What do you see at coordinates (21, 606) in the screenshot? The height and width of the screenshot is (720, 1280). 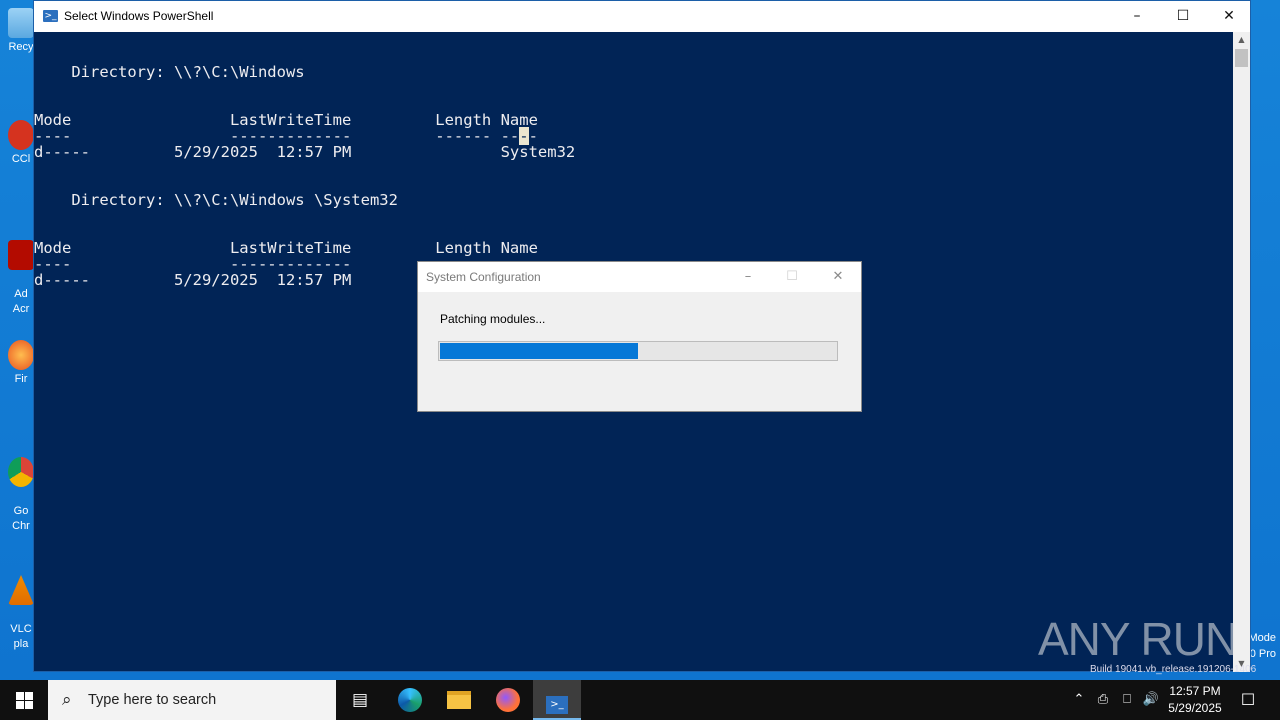 I see `desktop-icon-vlc: VLC pla` at bounding box center [21, 606].